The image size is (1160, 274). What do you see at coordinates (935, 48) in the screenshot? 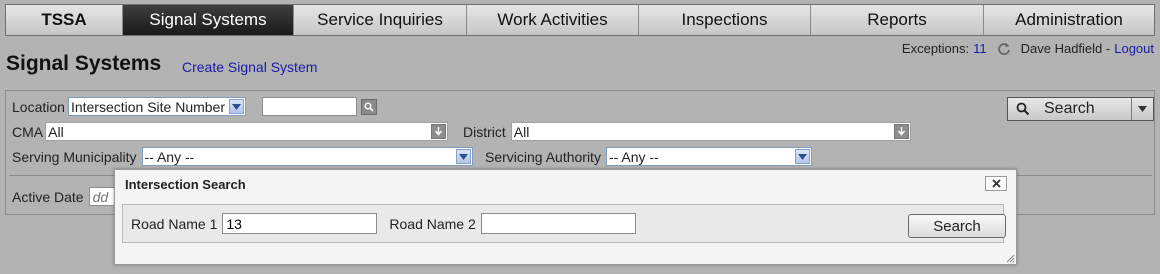
I see `exceptions-label: Exceptions:` at bounding box center [935, 48].